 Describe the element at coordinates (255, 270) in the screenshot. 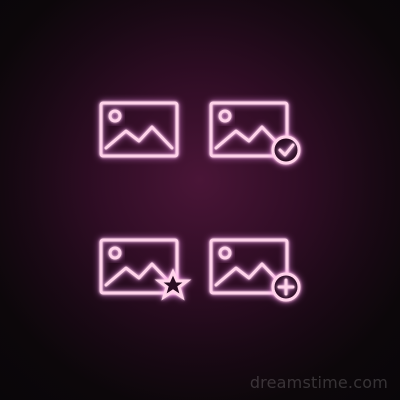

I see `image-plus-icon` at that location.